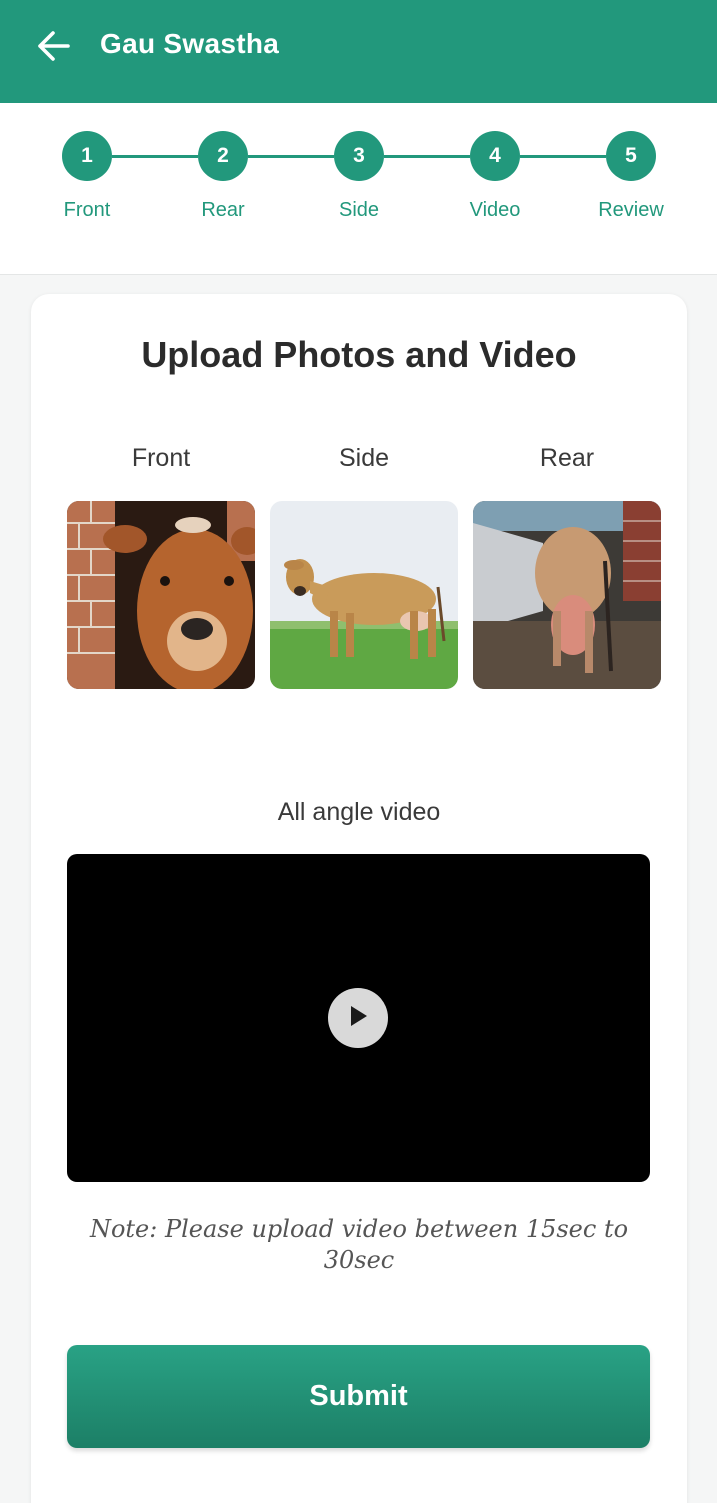  I want to click on rear-photo, so click(567, 595).